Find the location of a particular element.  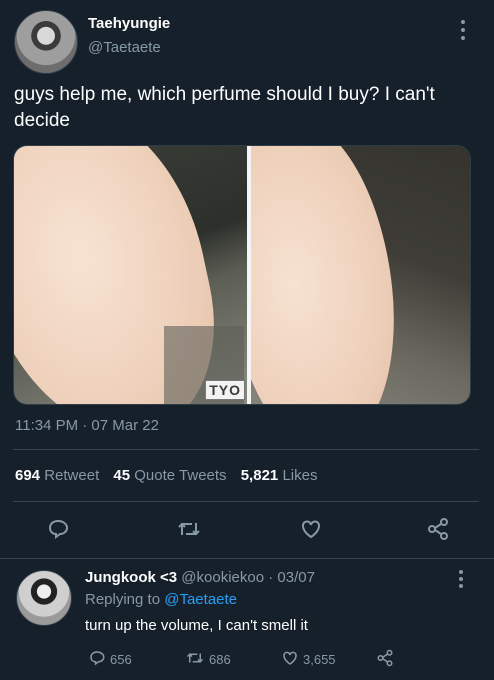

retweet-stat: 694 Retweet is located at coordinates (59, 475).